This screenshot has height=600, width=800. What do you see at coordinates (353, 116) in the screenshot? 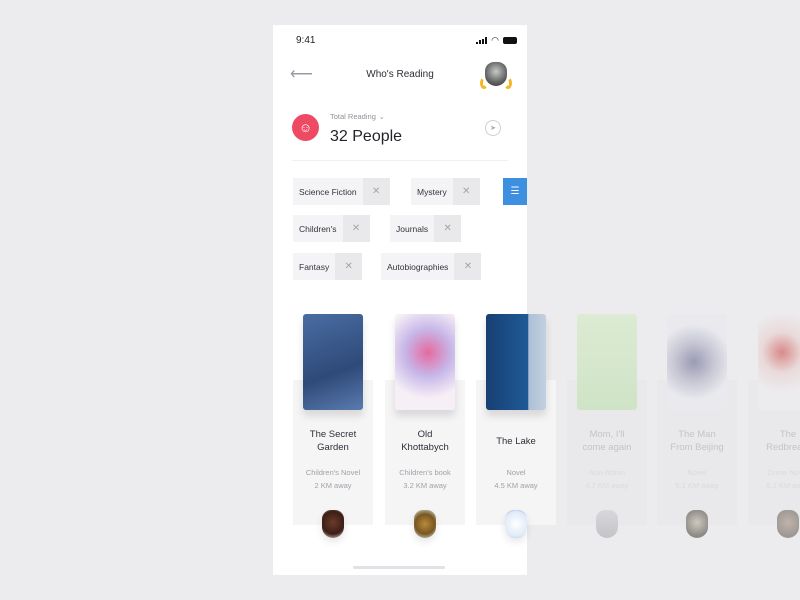
I see `total-reading-label: Total Reading` at bounding box center [353, 116].